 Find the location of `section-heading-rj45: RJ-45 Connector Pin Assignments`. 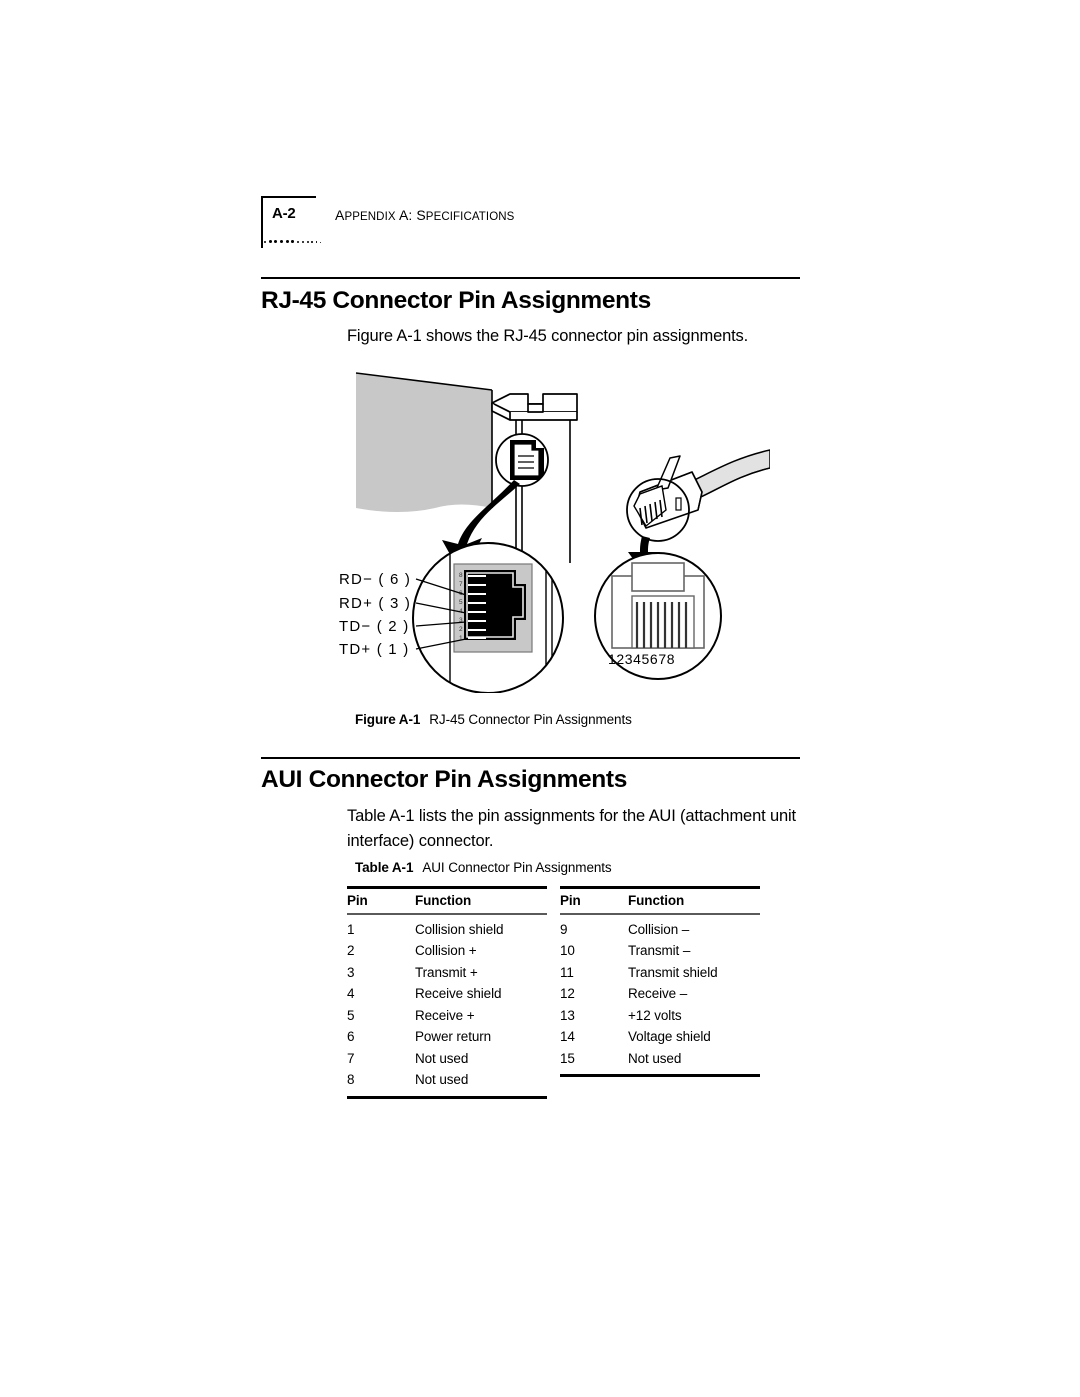

section-heading-rj45: RJ-45 Connector Pin Assignments is located at coordinates (456, 300).